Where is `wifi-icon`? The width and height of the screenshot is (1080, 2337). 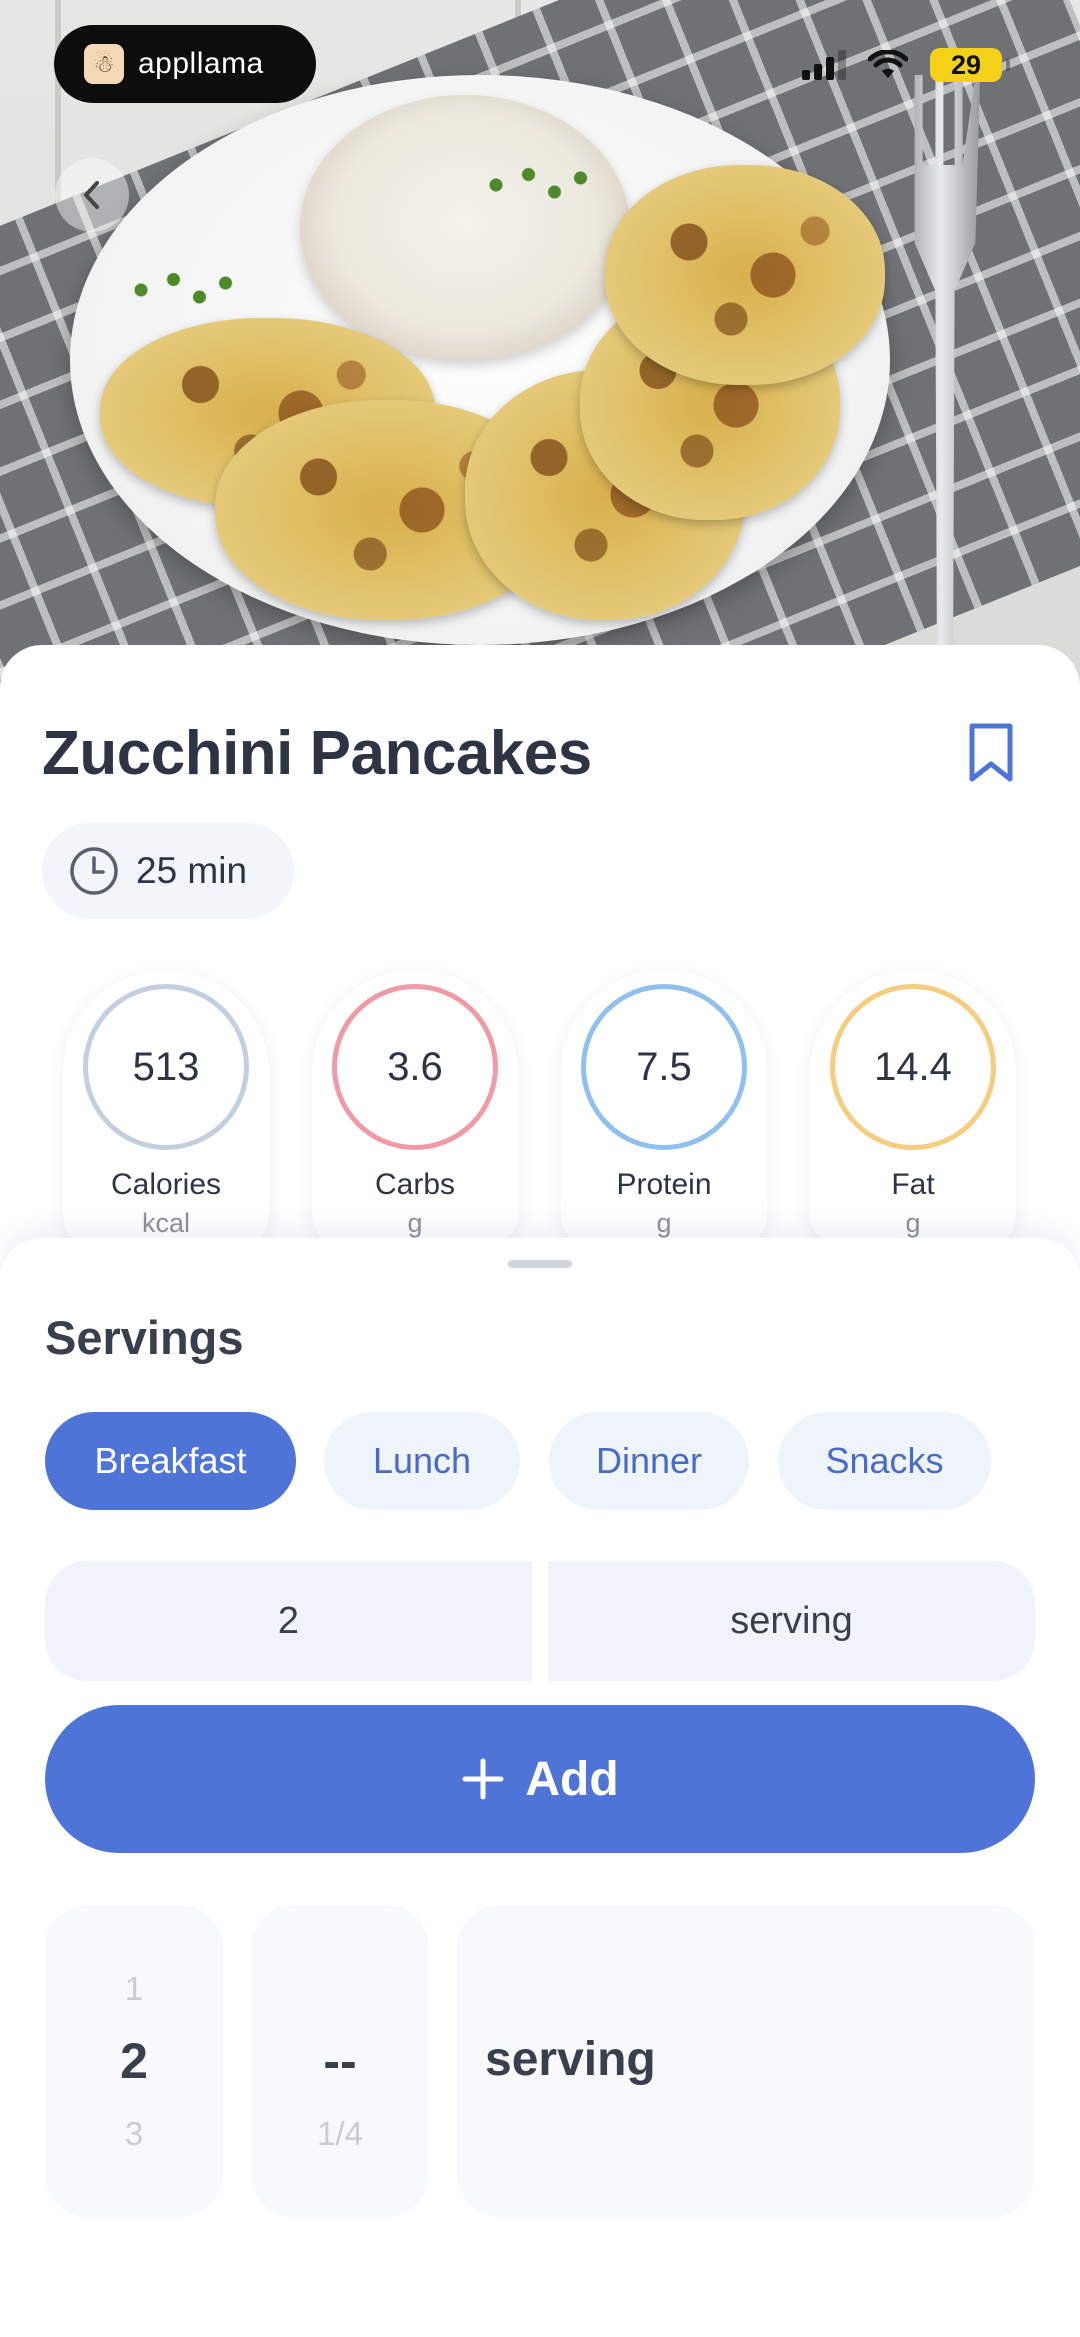
wifi-icon is located at coordinates (888, 64).